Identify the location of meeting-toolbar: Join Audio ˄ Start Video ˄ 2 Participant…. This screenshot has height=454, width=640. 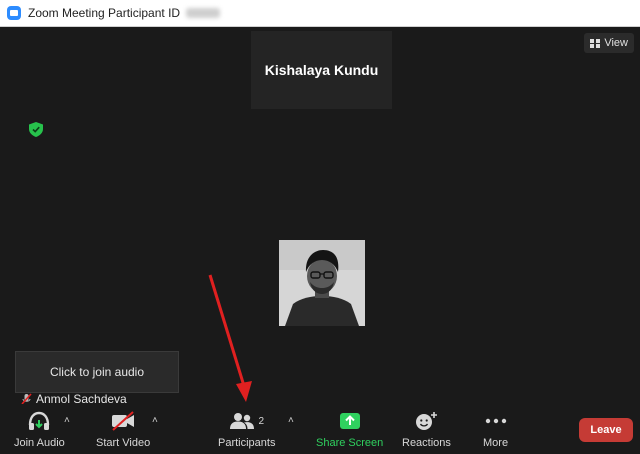
(320, 429).